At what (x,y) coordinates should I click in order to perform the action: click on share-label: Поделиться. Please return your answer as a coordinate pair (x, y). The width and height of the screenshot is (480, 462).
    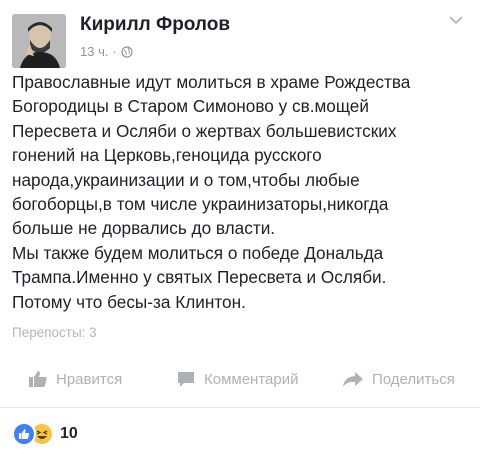
    Looking at the image, I should click on (413, 379).